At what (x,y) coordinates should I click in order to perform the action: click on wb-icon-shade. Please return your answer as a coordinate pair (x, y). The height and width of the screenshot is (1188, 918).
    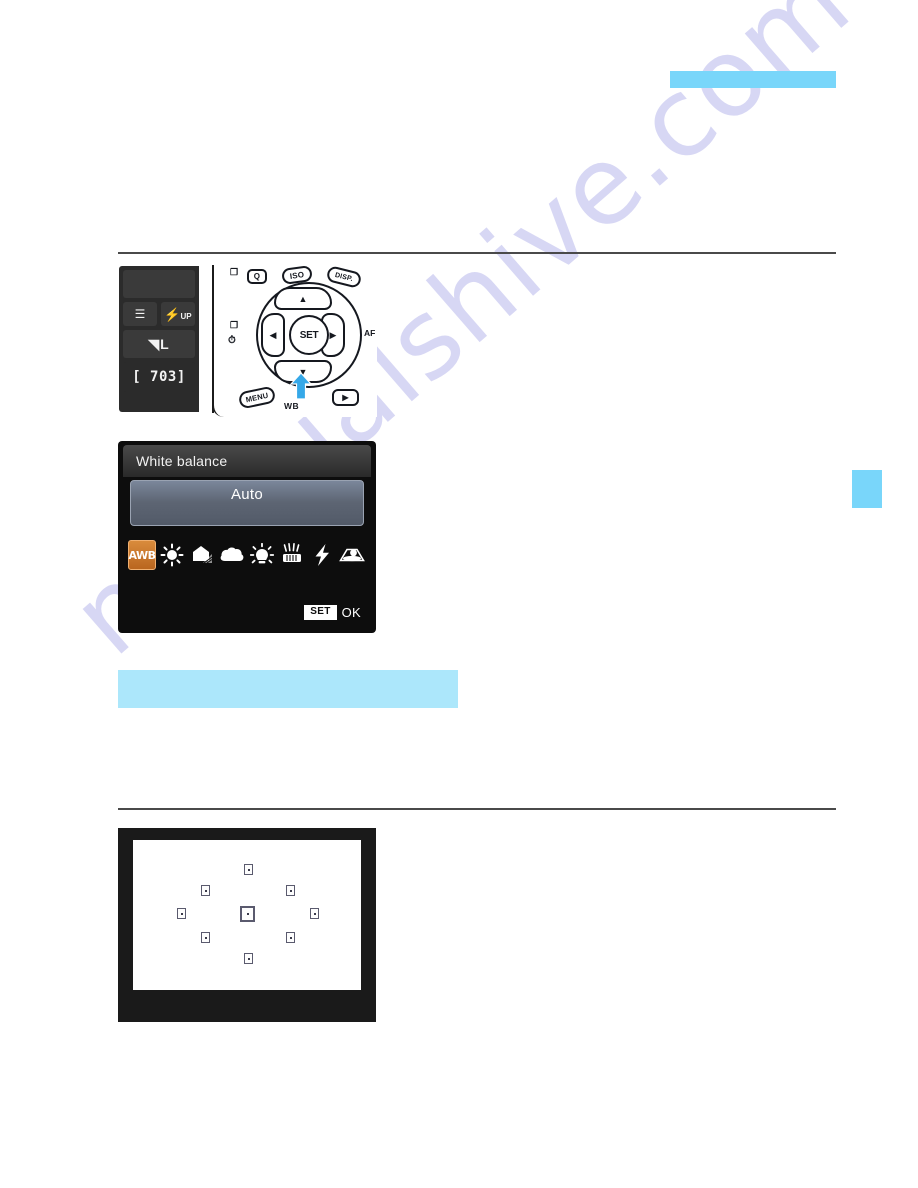
    Looking at the image, I should click on (202, 555).